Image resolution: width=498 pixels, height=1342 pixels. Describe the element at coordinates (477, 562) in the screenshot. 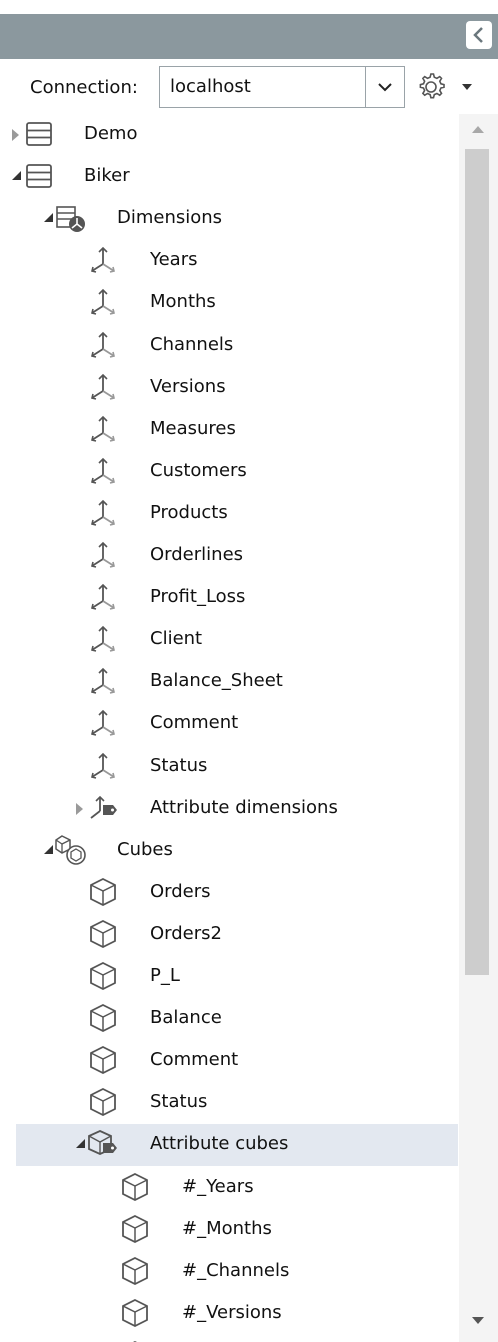

I see `scrollbar-thumb` at that location.